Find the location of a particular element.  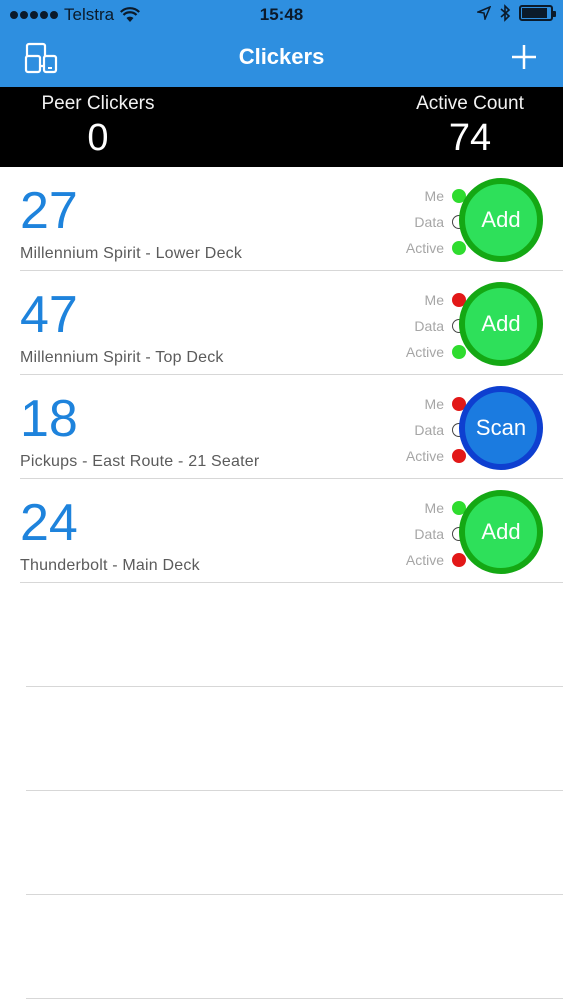

peer-clickers: Peer Clickers 0 is located at coordinates (98, 126).